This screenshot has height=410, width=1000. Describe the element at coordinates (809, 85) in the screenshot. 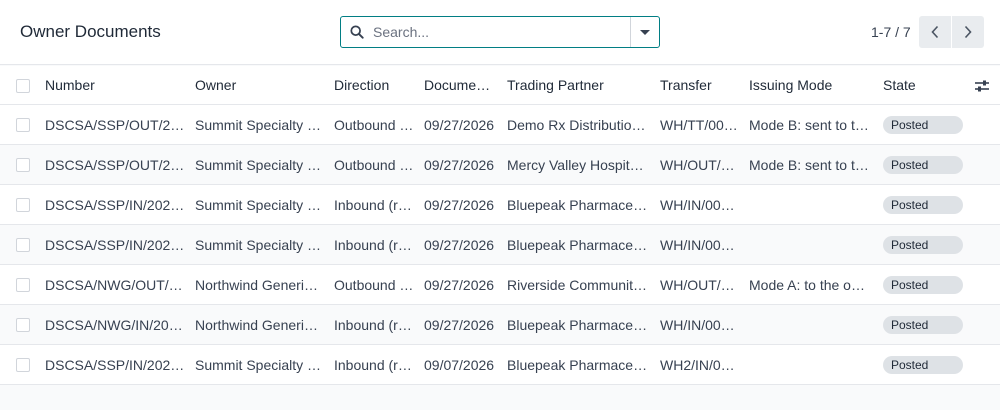

I see `column-header-issuing-mode: Issuing Mode` at that location.